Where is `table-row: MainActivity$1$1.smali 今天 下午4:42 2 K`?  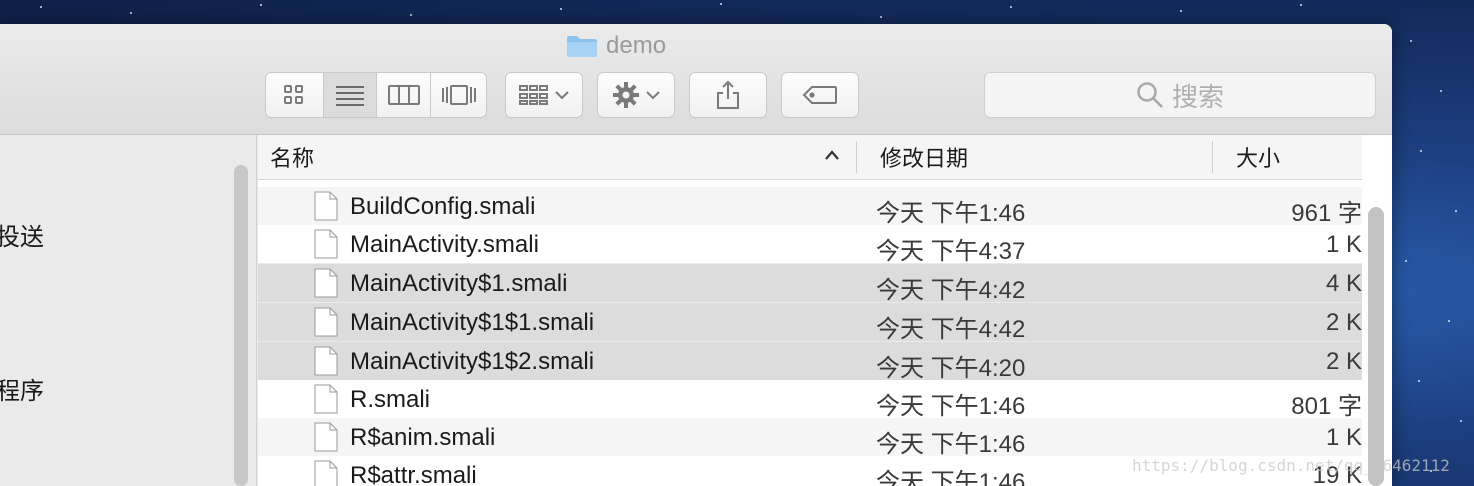
table-row: MainActivity$1$1.smali 今天 下午4:42 2 K is located at coordinates (810, 322).